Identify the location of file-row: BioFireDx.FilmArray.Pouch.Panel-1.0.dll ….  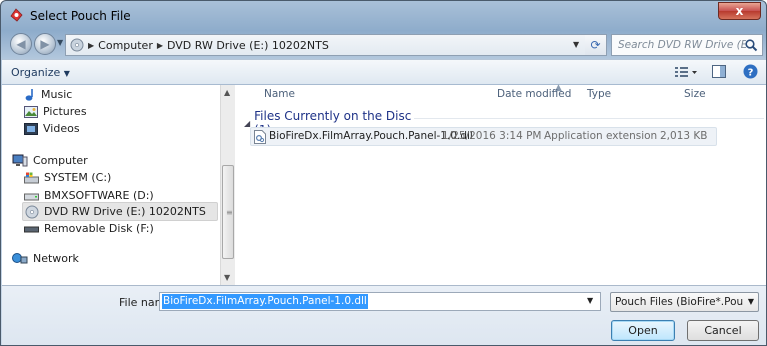
(483, 136).